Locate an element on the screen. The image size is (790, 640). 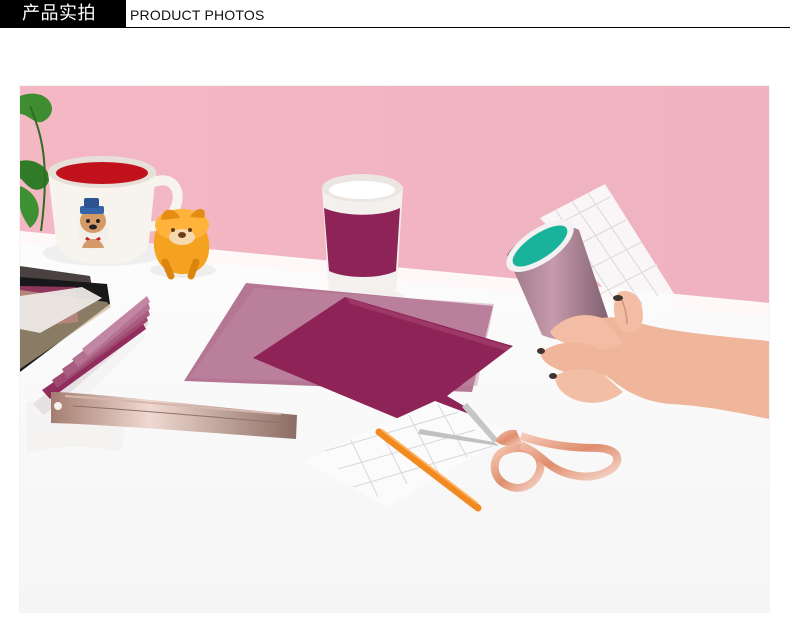
section-title-english: PRODUCT PHOTOS is located at coordinates (197, 15).